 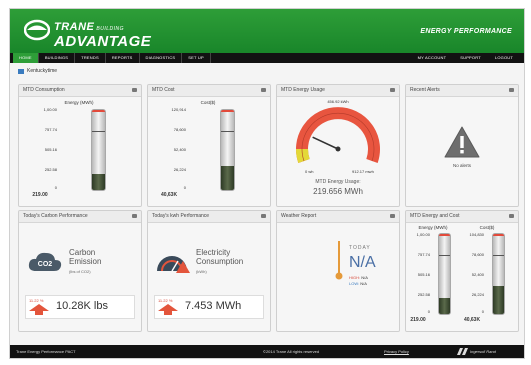 I want to click on high-value: N/A, so click(x=364, y=277).